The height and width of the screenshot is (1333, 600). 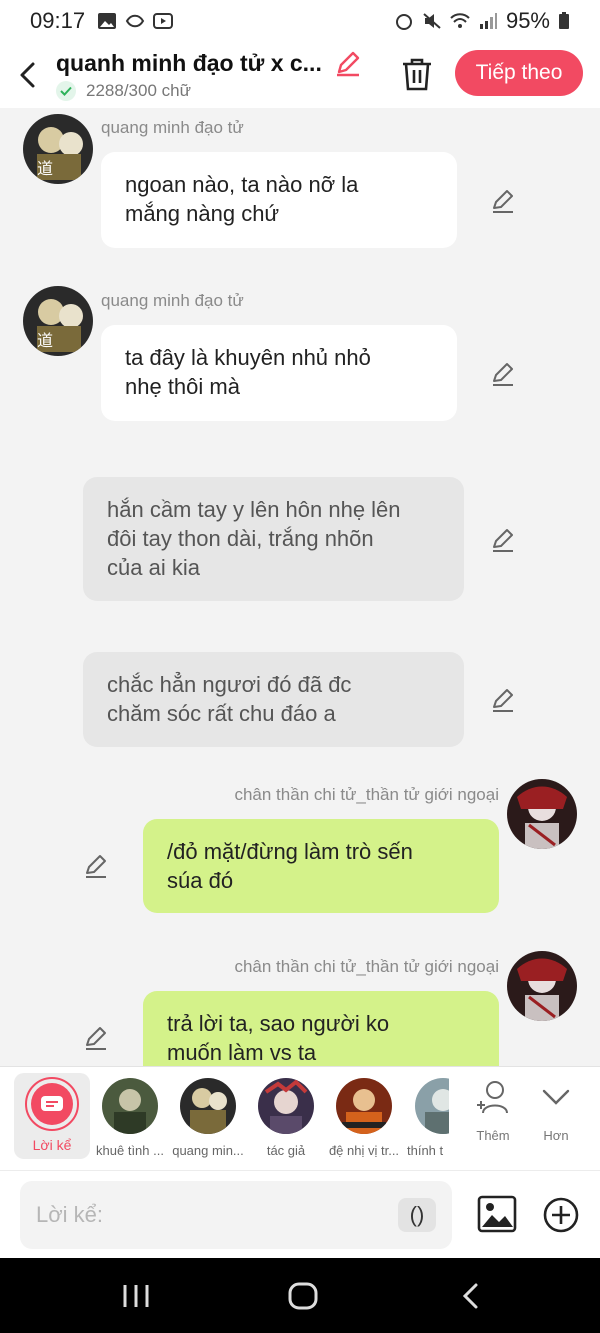 I want to click on message-line: nhẹ thôi mà, so click(x=182, y=386).